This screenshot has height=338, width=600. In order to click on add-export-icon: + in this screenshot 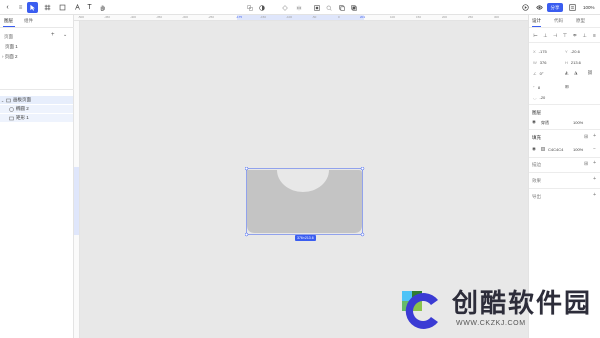, I will do `click(594, 195)`.